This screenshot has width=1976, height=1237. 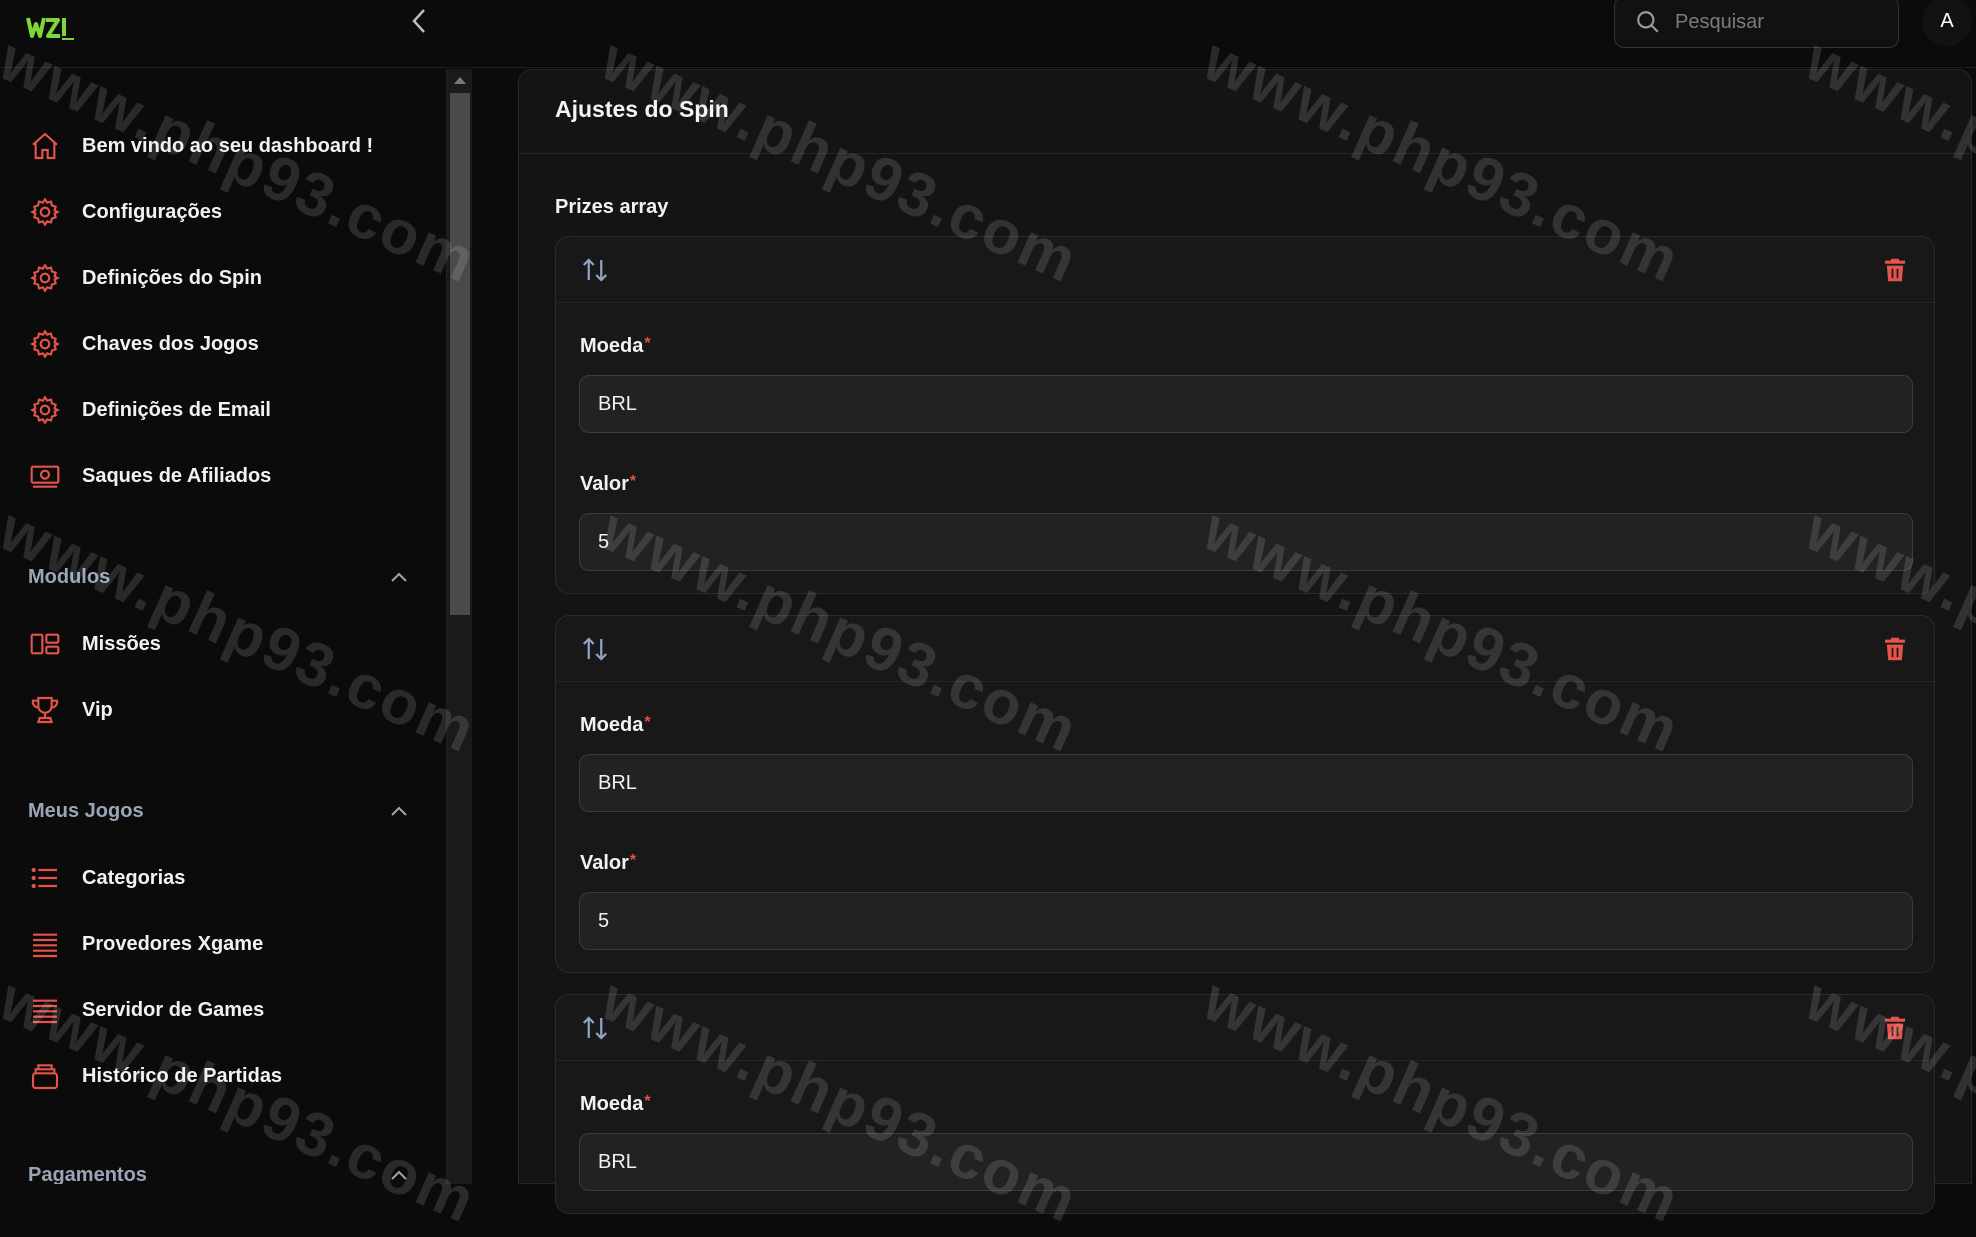 What do you see at coordinates (173, 943) in the screenshot?
I see `sidebar-item-label: Provedores Xgame` at bounding box center [173, 943].